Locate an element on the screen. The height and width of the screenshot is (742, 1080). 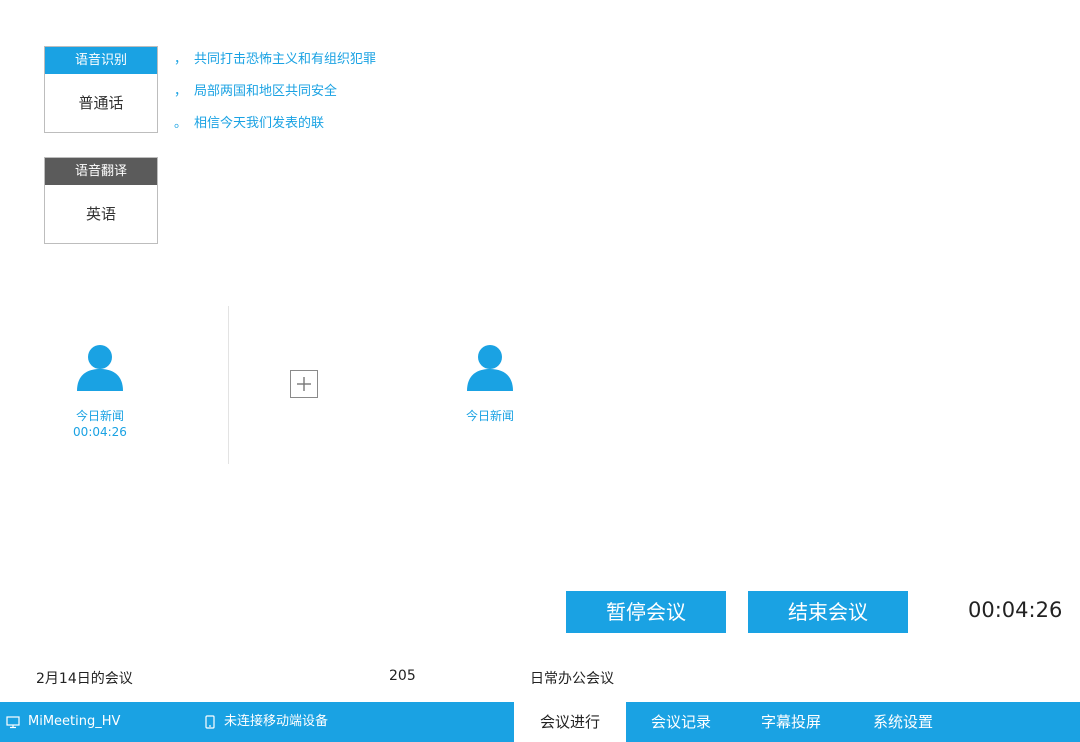
speech-translation-language: 英语 is located at coordinates (101, 214).